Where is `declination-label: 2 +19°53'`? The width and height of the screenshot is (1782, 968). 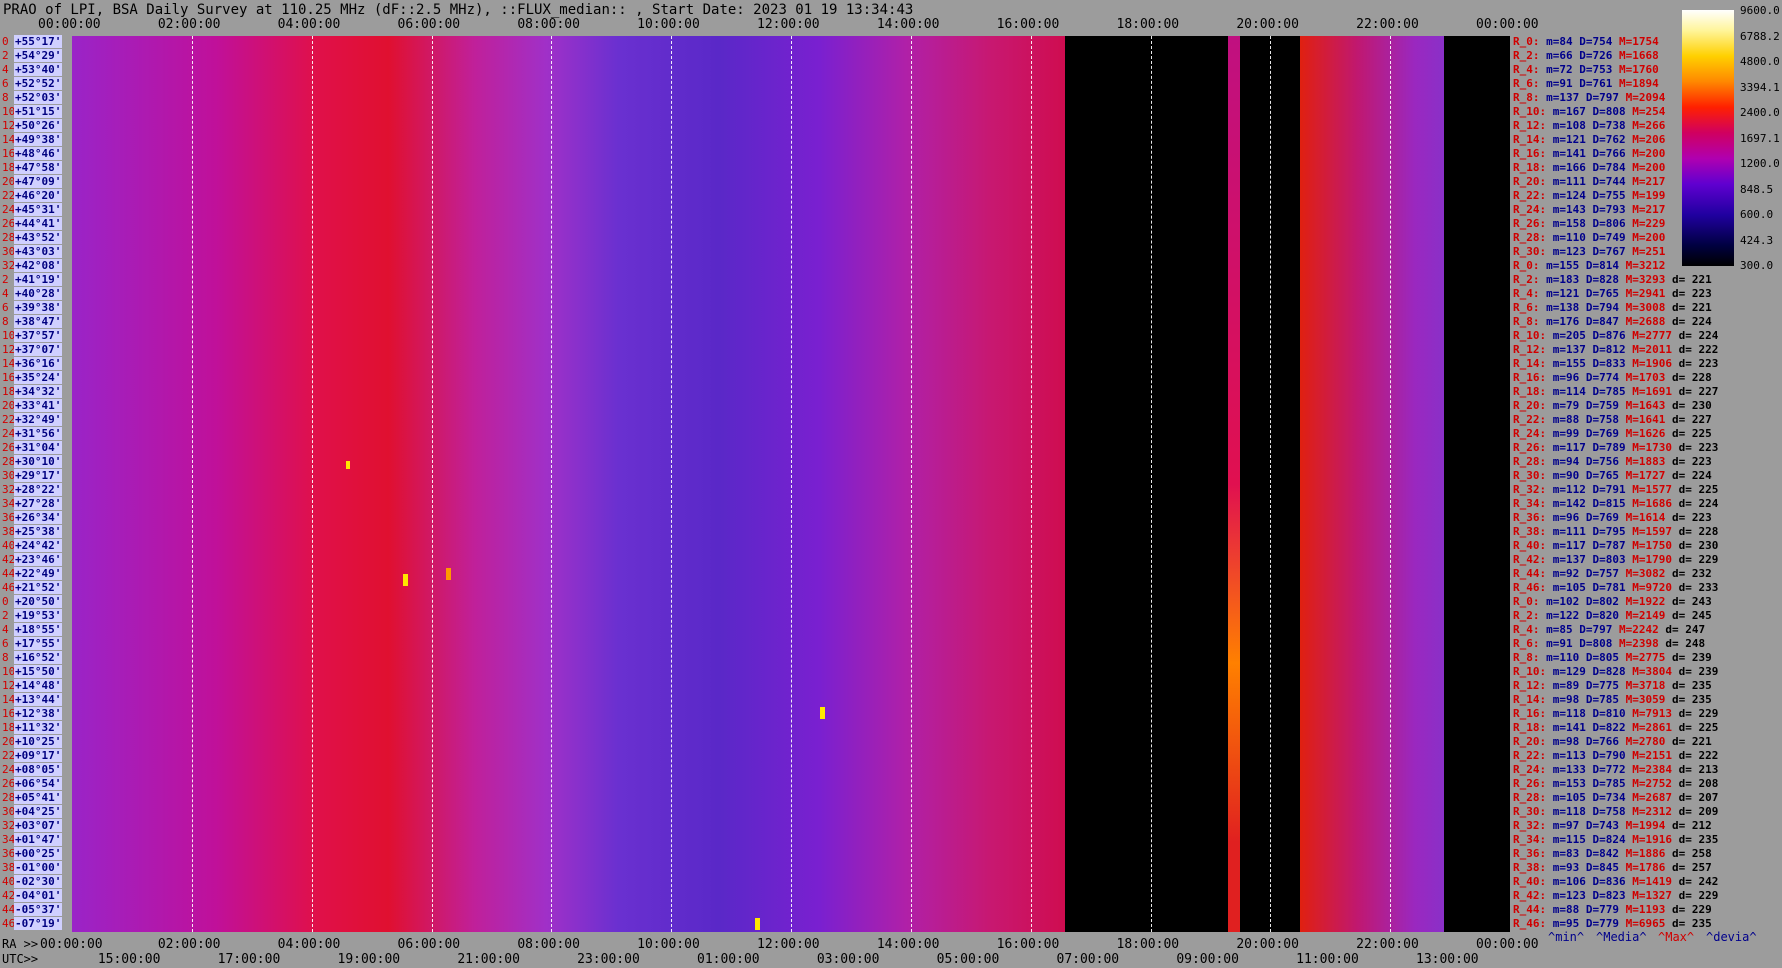
declination-label: 2 +19°53' is located at coordinates (32, 615).